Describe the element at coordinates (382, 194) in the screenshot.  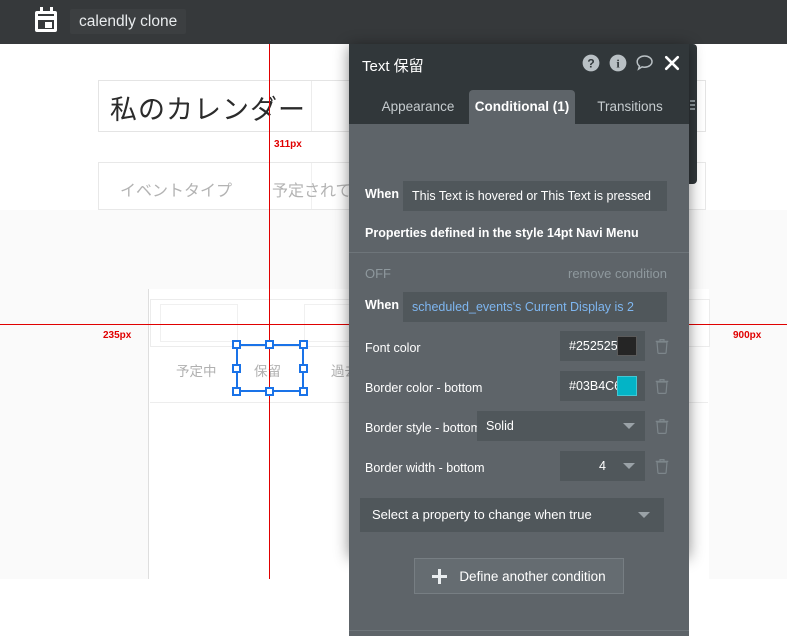
I see `condition1-when-label: When` at that location.